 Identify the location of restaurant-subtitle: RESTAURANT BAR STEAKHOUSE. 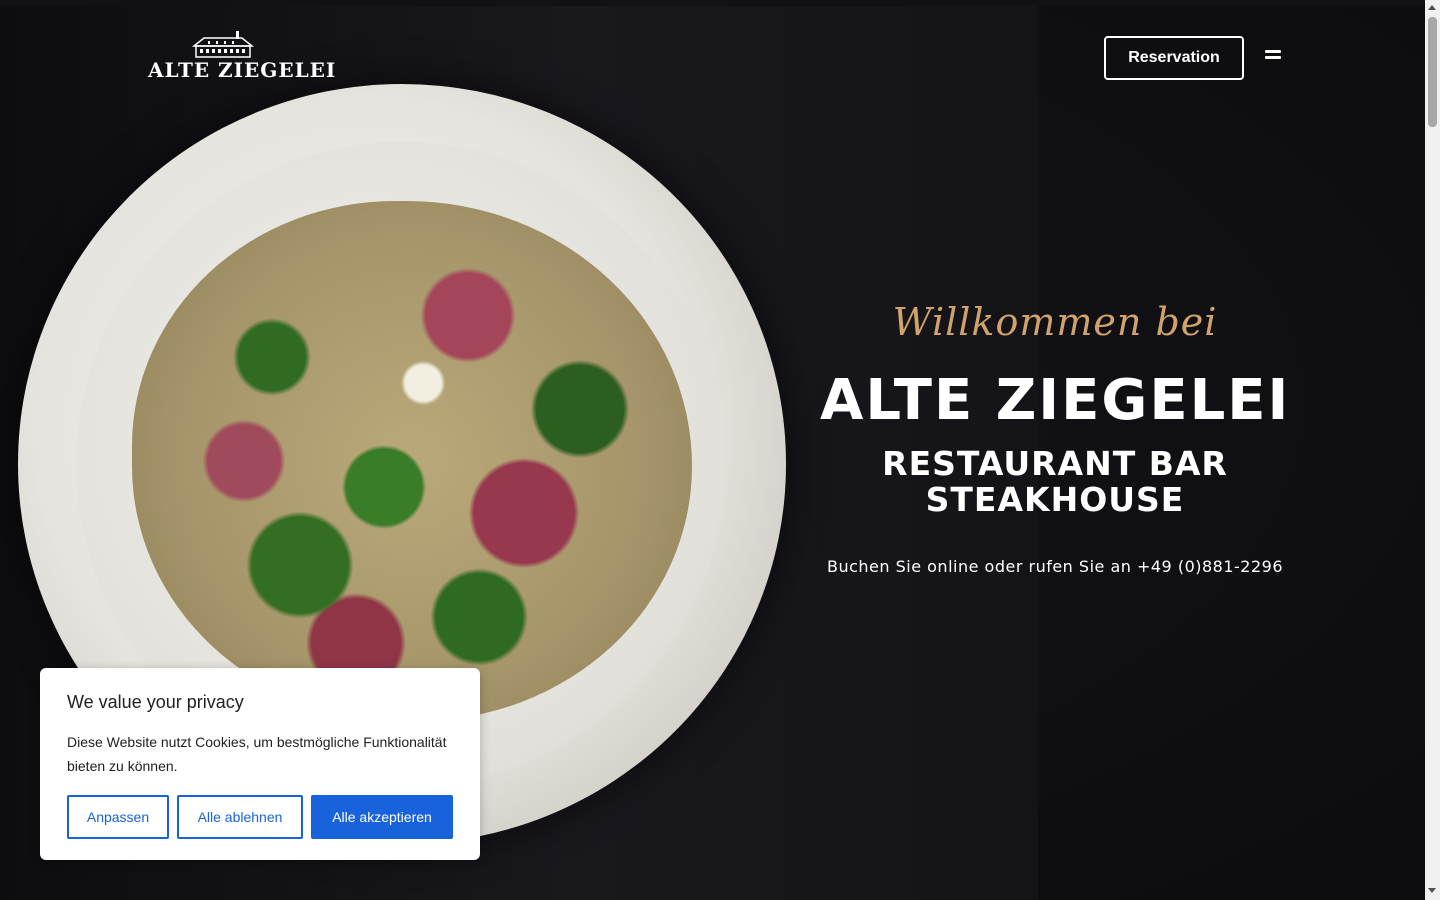
(1055, 482).